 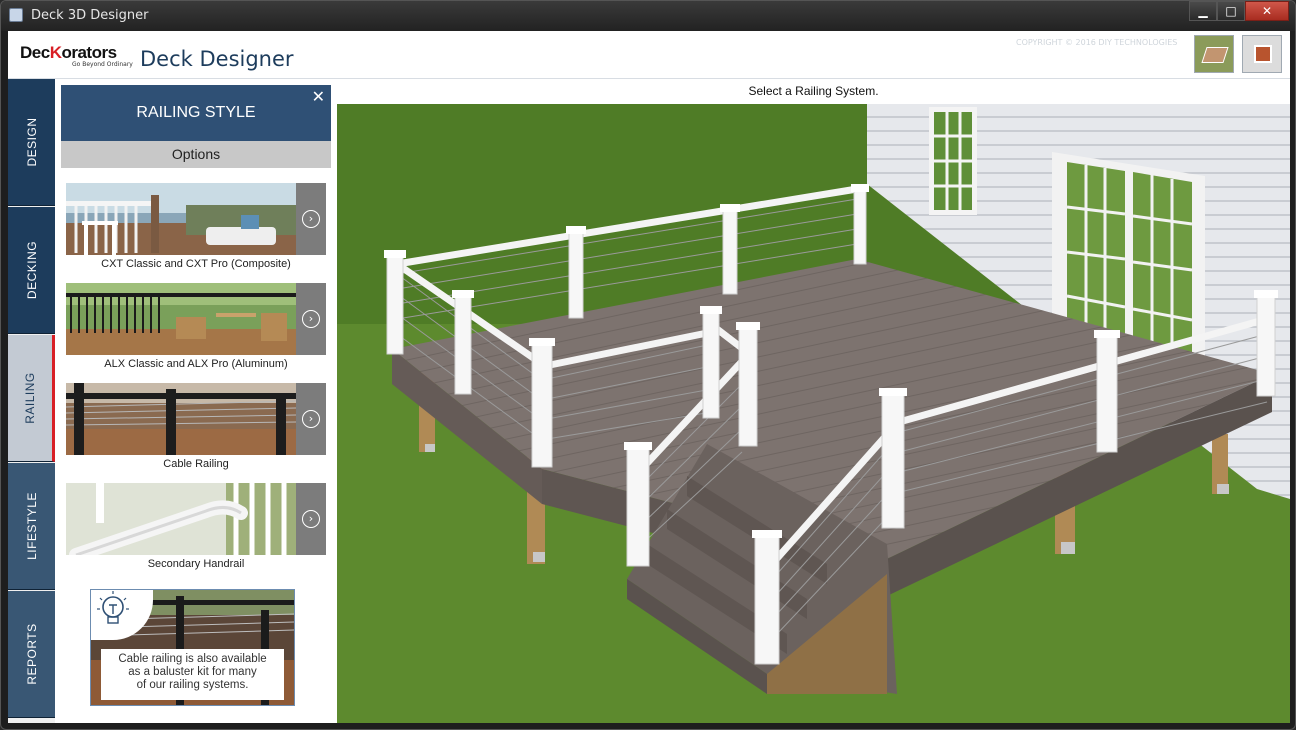 I want to click on plan-2d-icon, so click(x=1263, y=54).